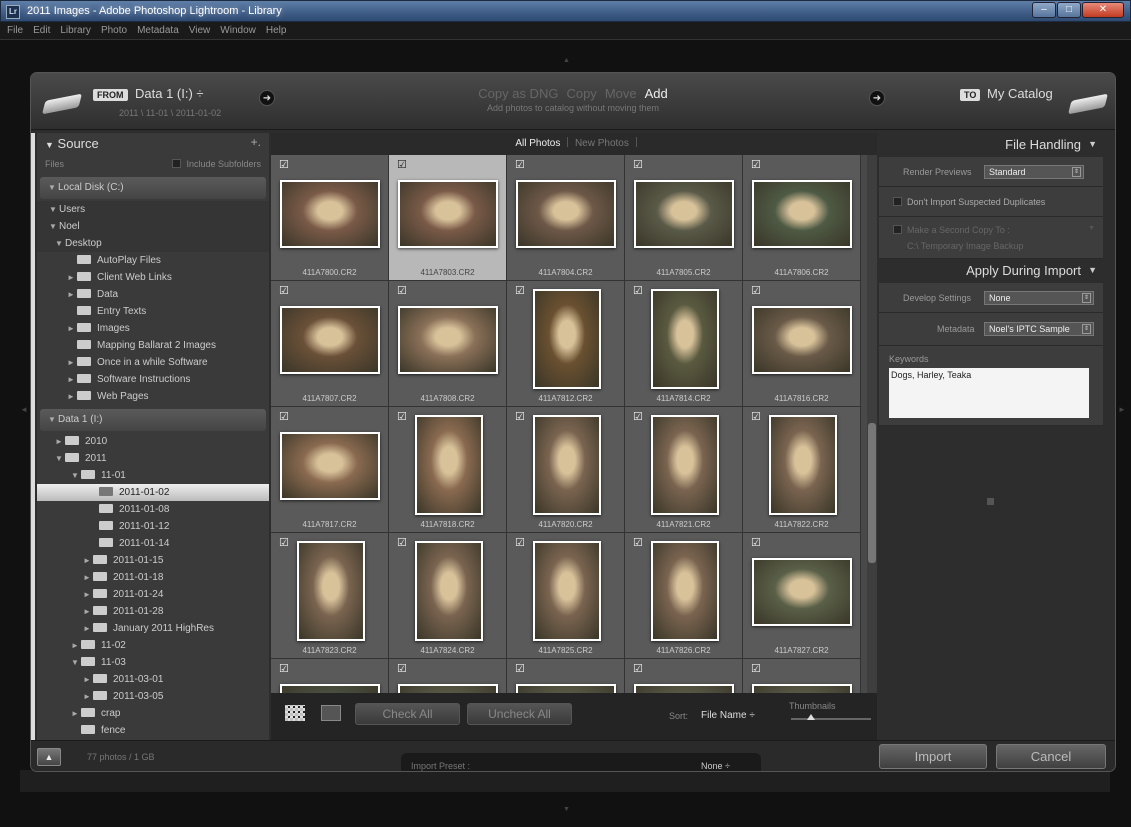  I want to click on photo-cell: ☑ 411A7823.CR2, so click(330, 596).